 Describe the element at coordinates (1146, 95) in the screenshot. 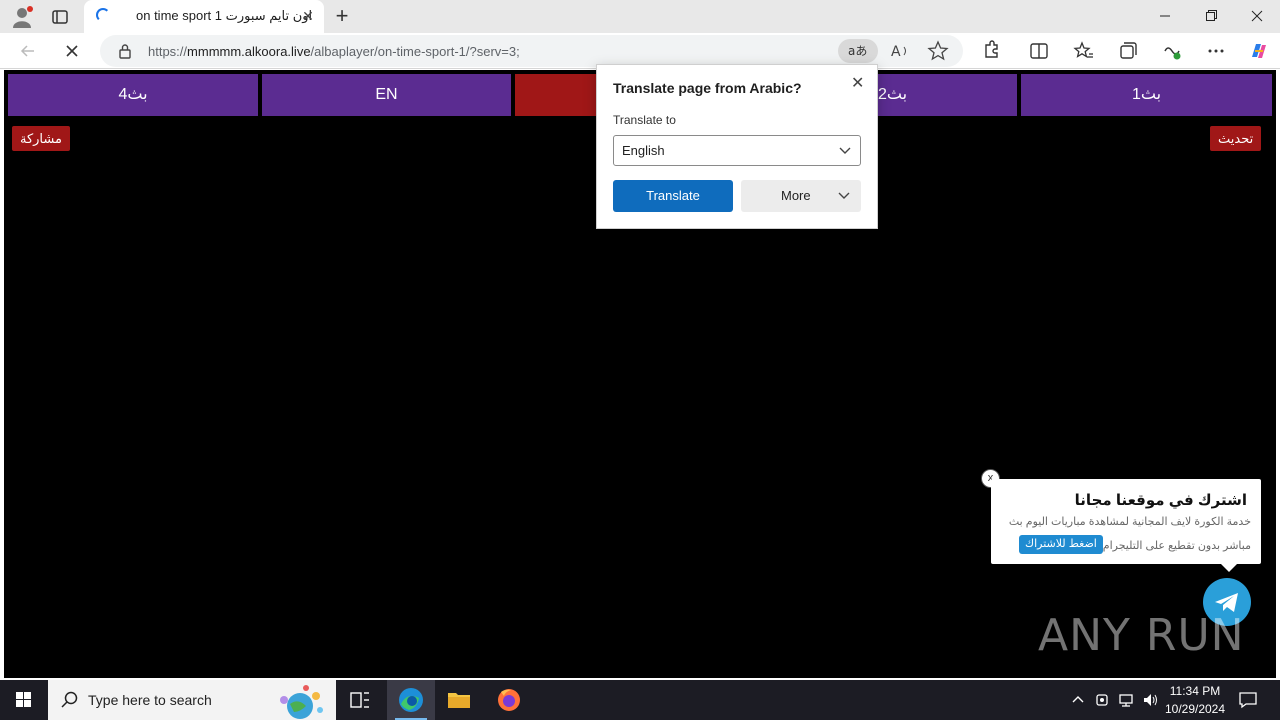

I see `server-button-1: بث1` at that location.